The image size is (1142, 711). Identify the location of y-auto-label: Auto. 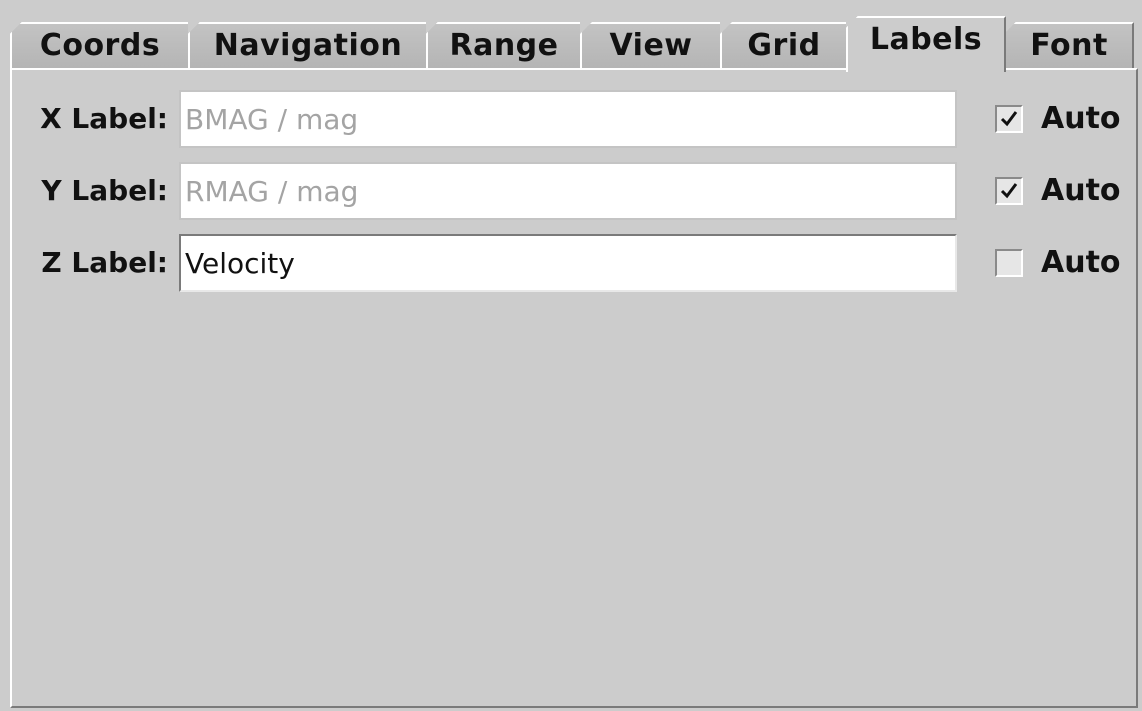
(1081, 191).